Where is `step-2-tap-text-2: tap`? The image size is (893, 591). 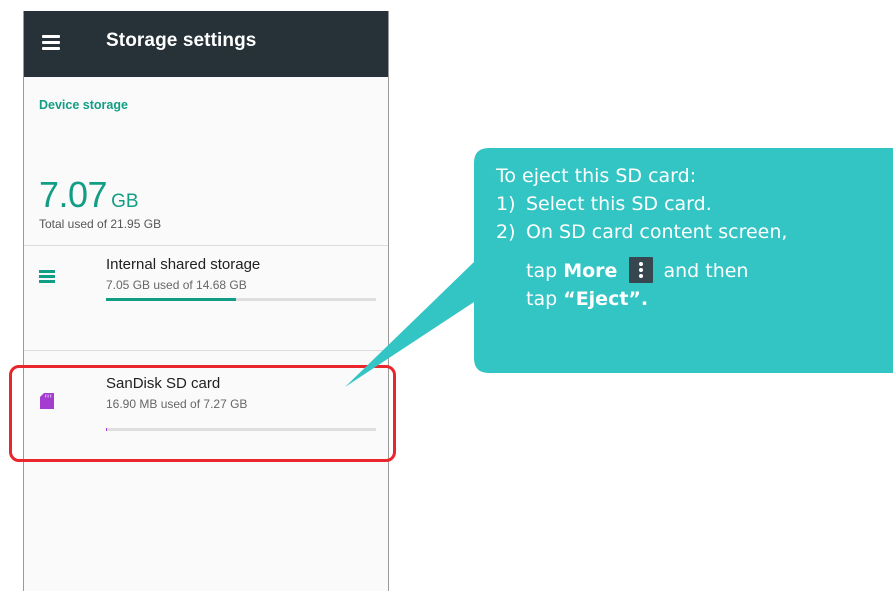 step-2-tap-text-2: tap is located at coordinates (545, 299).